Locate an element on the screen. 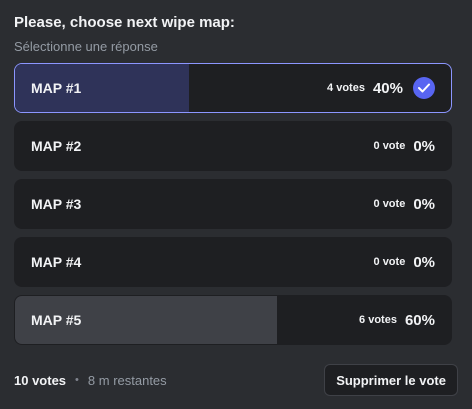 This screenshot has height=409, width=472. option-label: MAP #4 is located at coordinates (56, 262).